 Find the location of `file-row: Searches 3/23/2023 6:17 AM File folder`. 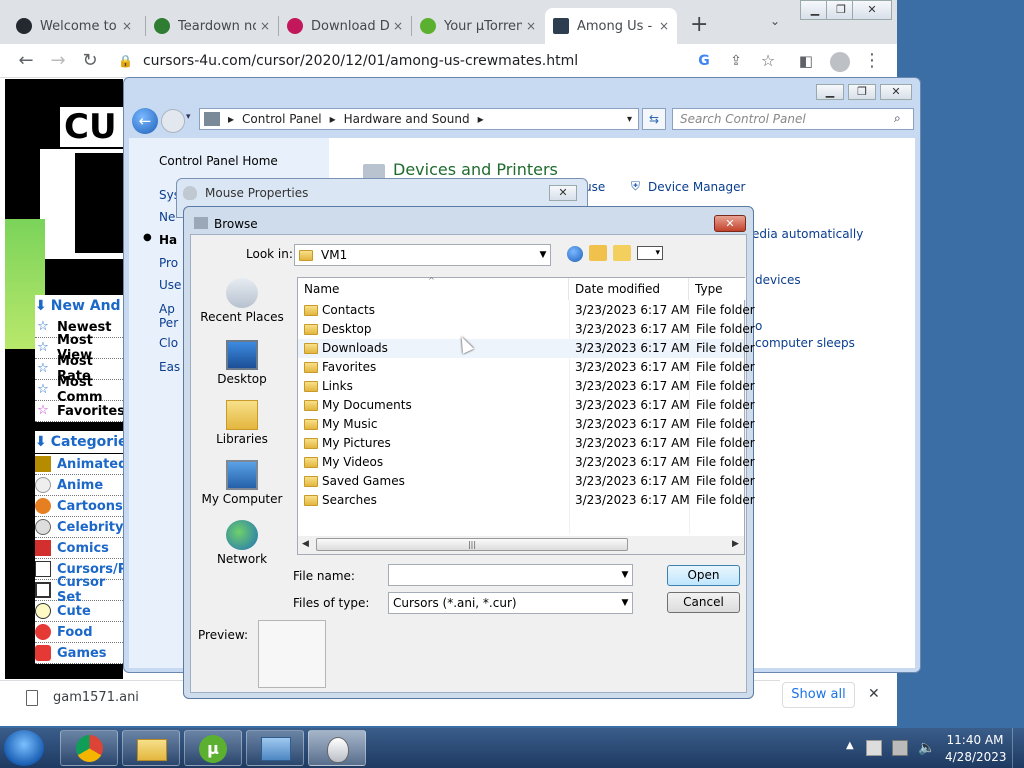

file-row: Searches 3/23/2023 6:17 AM File folder is located at coordinates (526, 500).